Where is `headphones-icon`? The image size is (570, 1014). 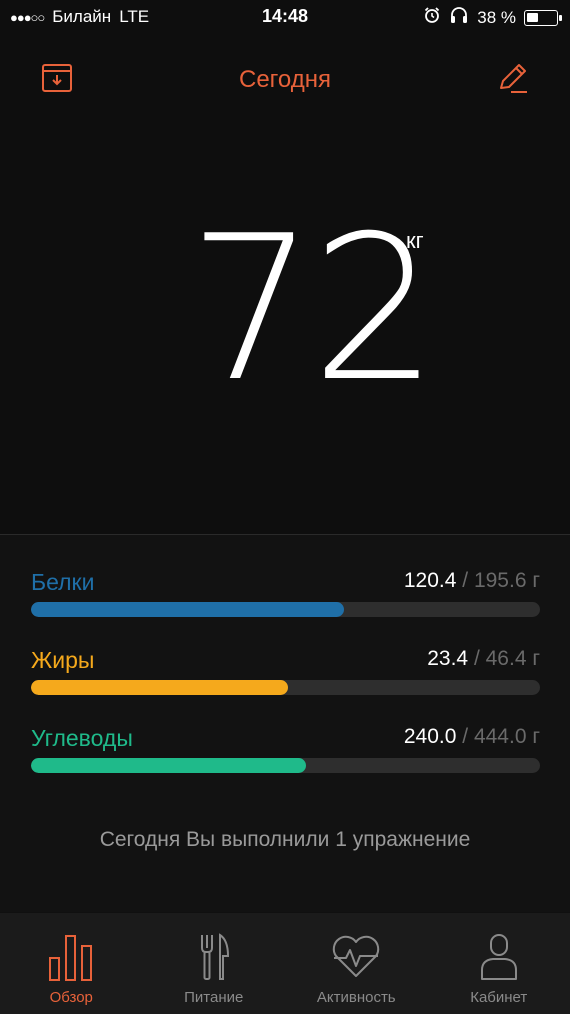
headphones-icon is located at coordinates (459, 17).